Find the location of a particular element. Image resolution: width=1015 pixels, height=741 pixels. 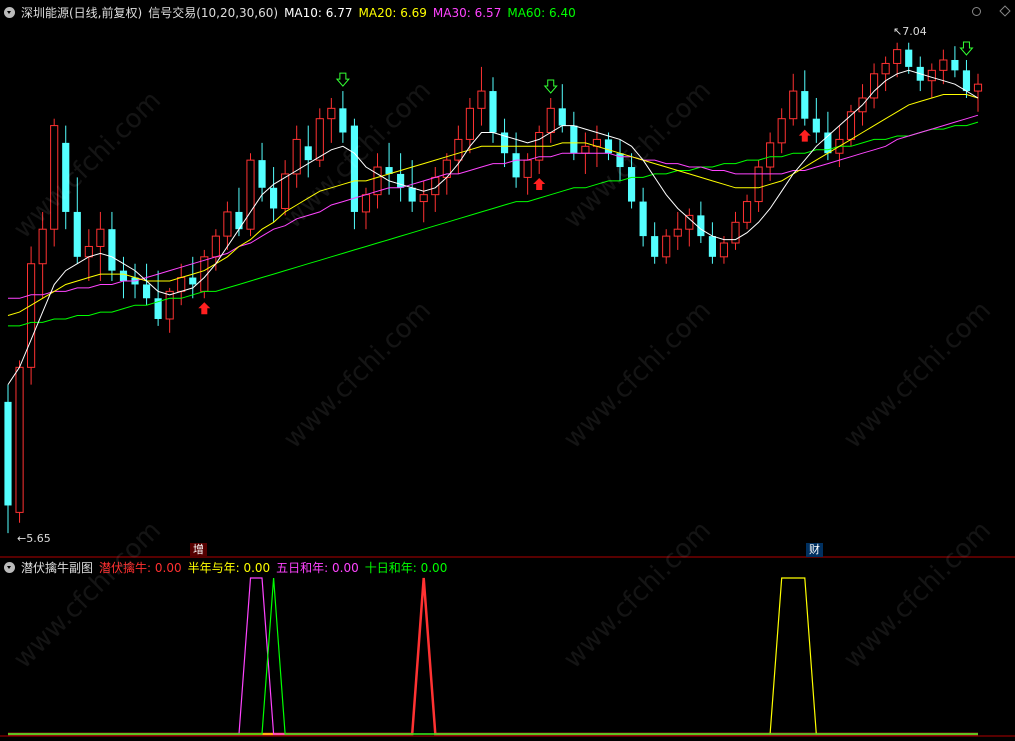

ma10-label: MA10: 6.77 is located at coordinates (318, 13).